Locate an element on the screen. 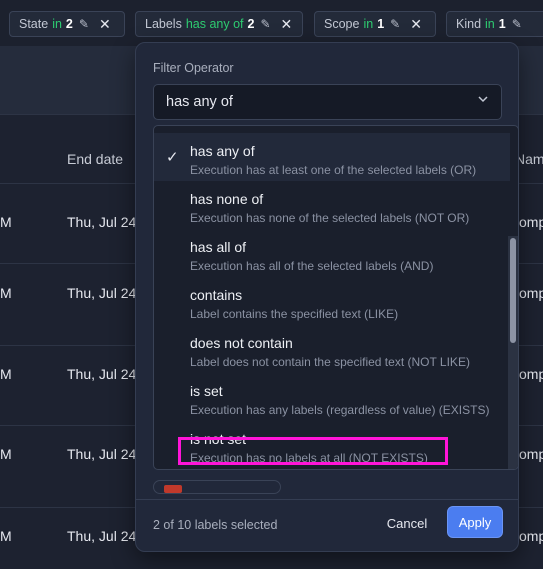 The image size is (543, 569). selected-operator: has any of is located at coordinates (199, 102).